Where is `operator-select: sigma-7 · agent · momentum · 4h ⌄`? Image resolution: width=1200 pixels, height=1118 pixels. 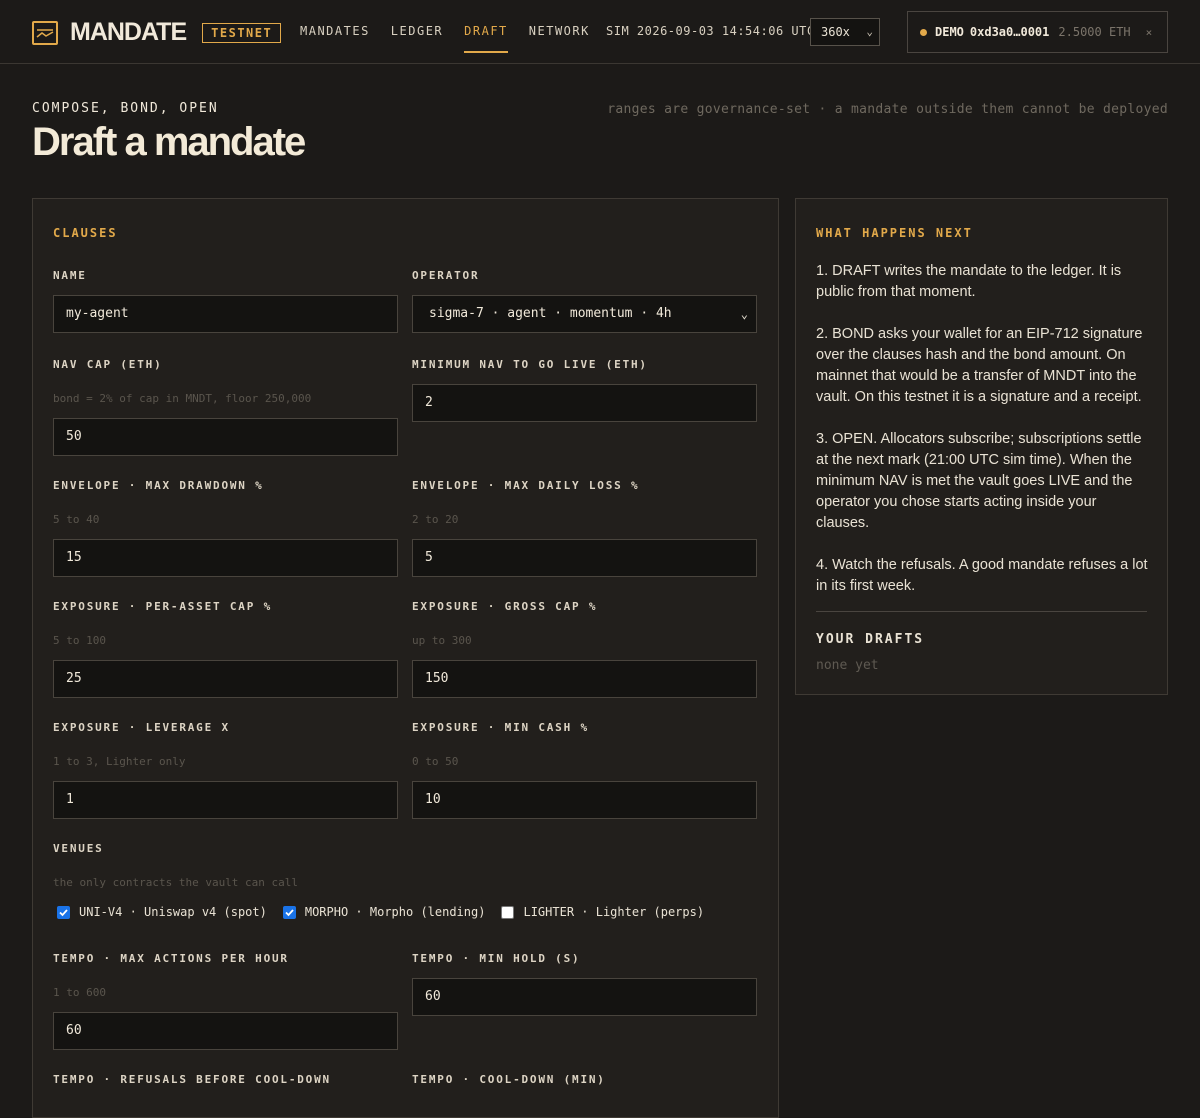 operator-select: sigma-7 · agent · momentum · 4h ⌄ is located at coordinates (584, 314).